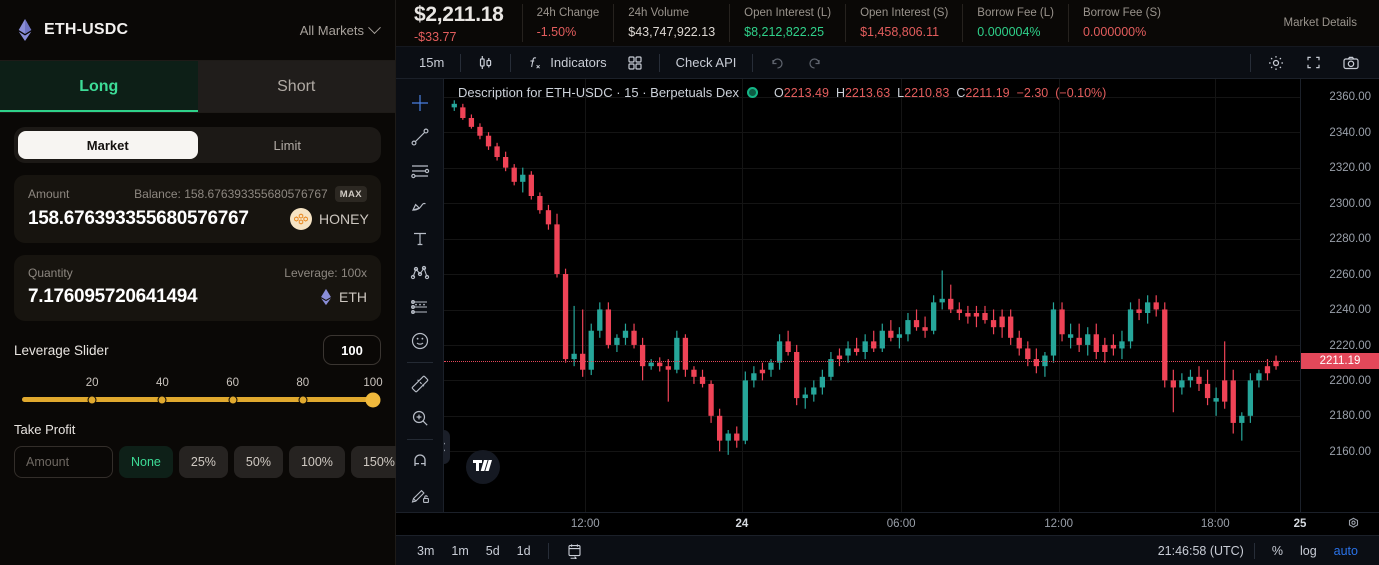 This screenshot has width=1379, height=565. I want to click on time-axis: 12:00 24 06:00 12:00 18:00 25, so click(887, 524).